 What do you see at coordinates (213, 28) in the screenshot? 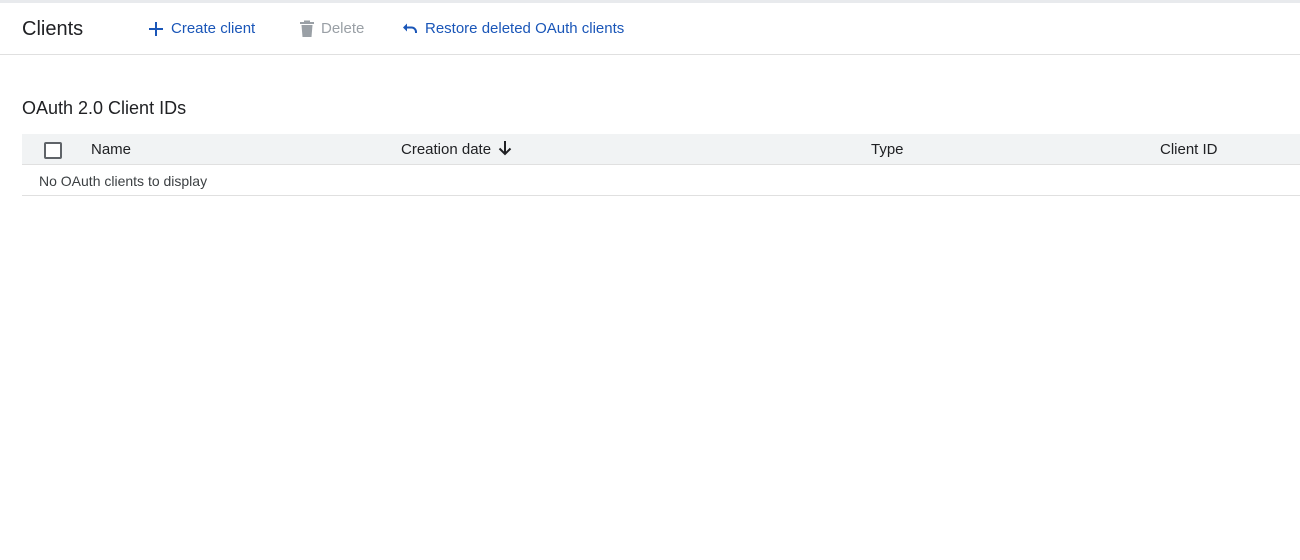
I see `create-client-label: Create client` at bounding box center [213, 28].